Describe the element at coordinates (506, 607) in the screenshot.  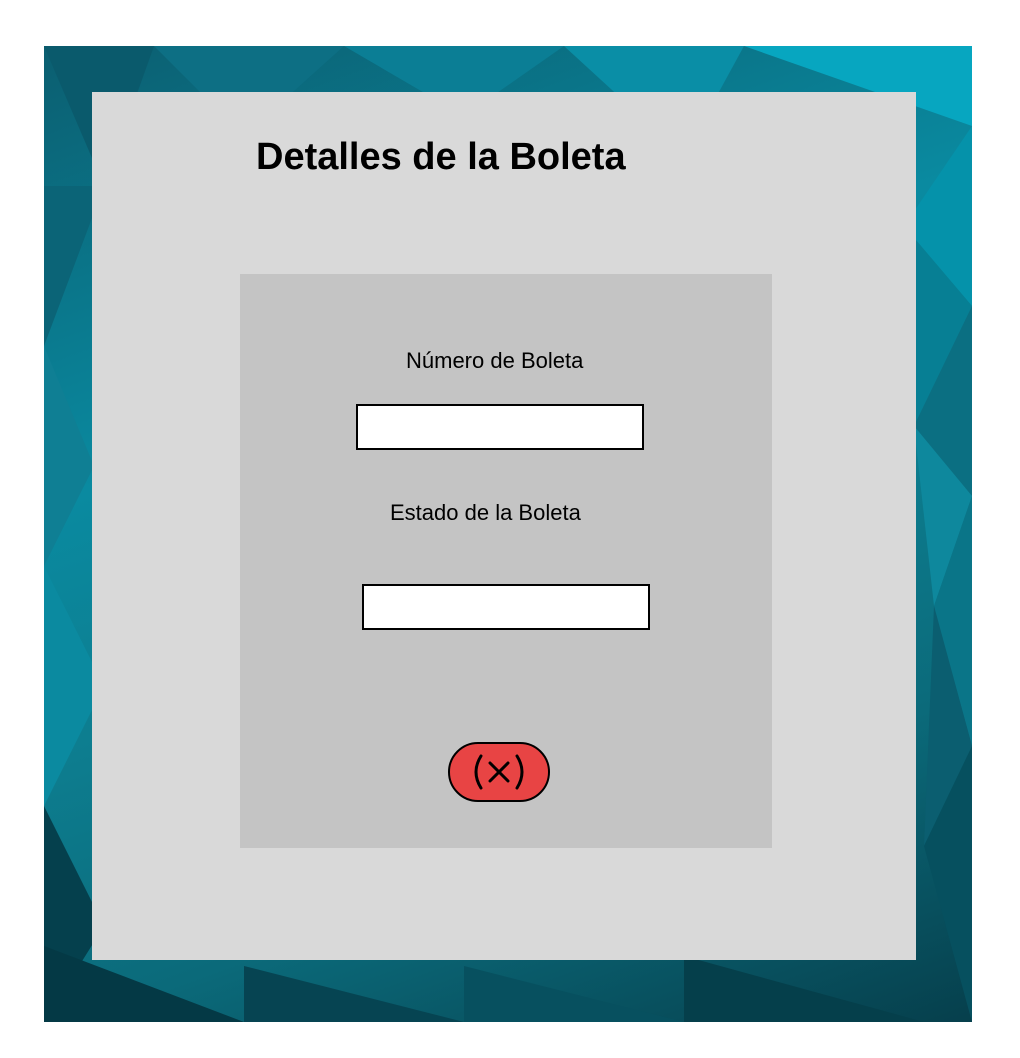
I see `ticket-status-field` at that location.